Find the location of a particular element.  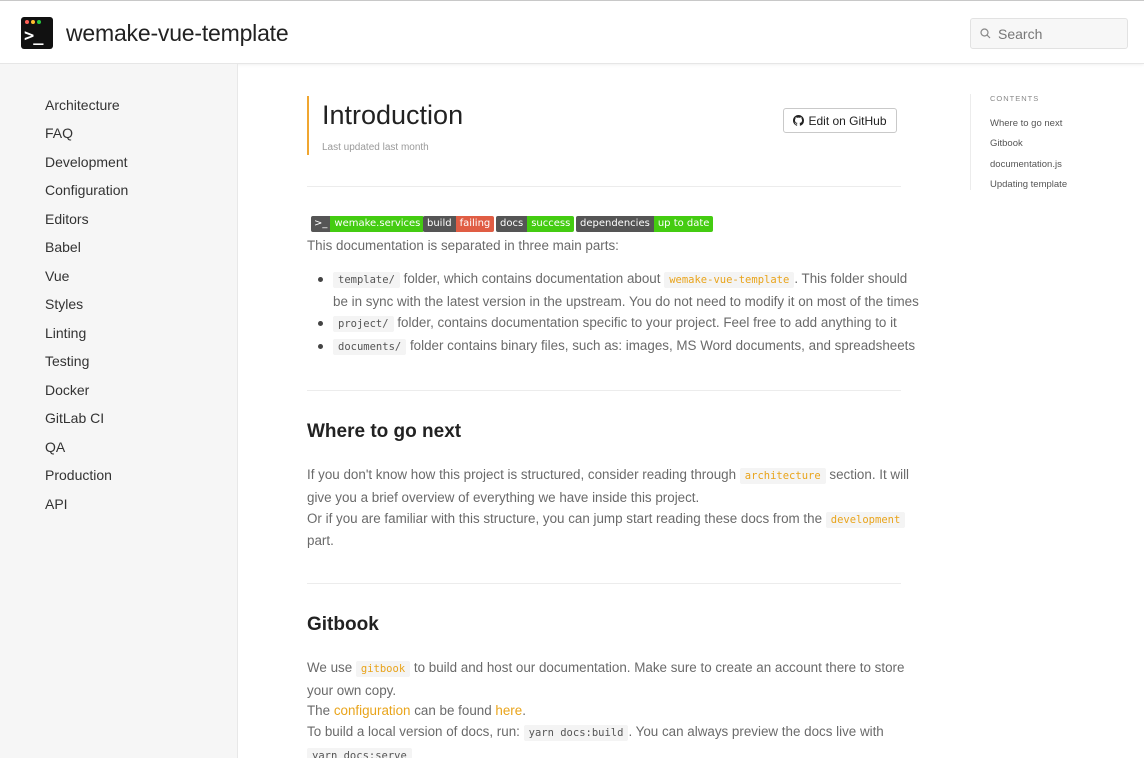

sidebar-item-vue: Vue is located at coordinates (57, 276).